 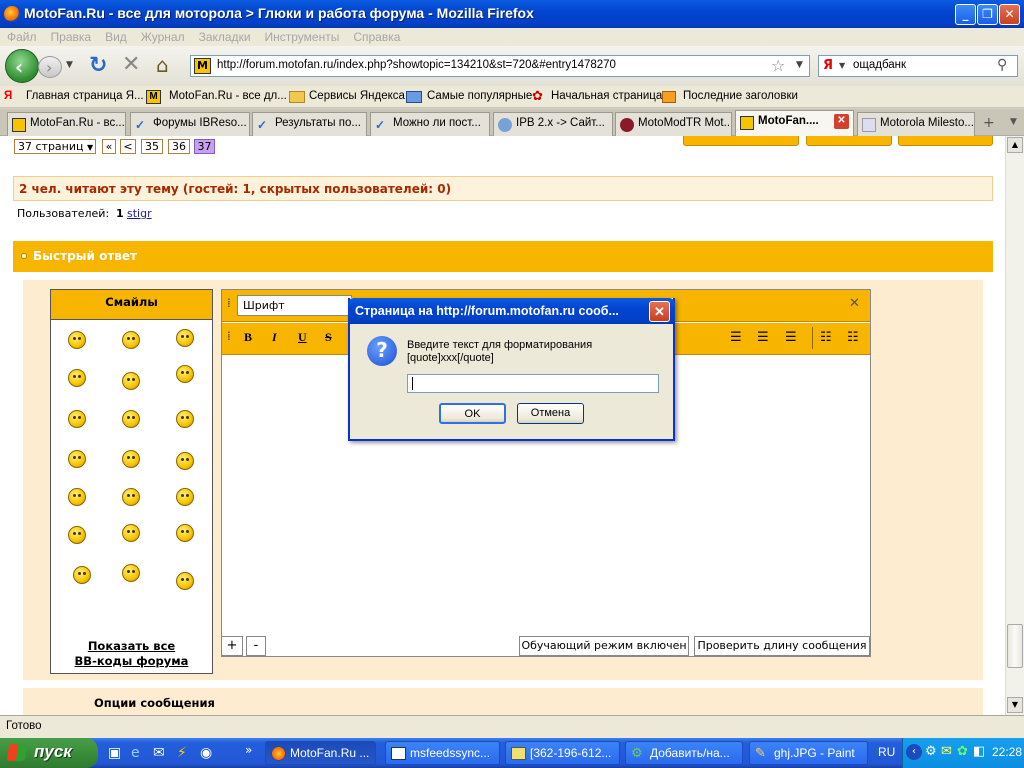 I want to click on drag-handle-icon: ⁞, so click(x=229, y=303).